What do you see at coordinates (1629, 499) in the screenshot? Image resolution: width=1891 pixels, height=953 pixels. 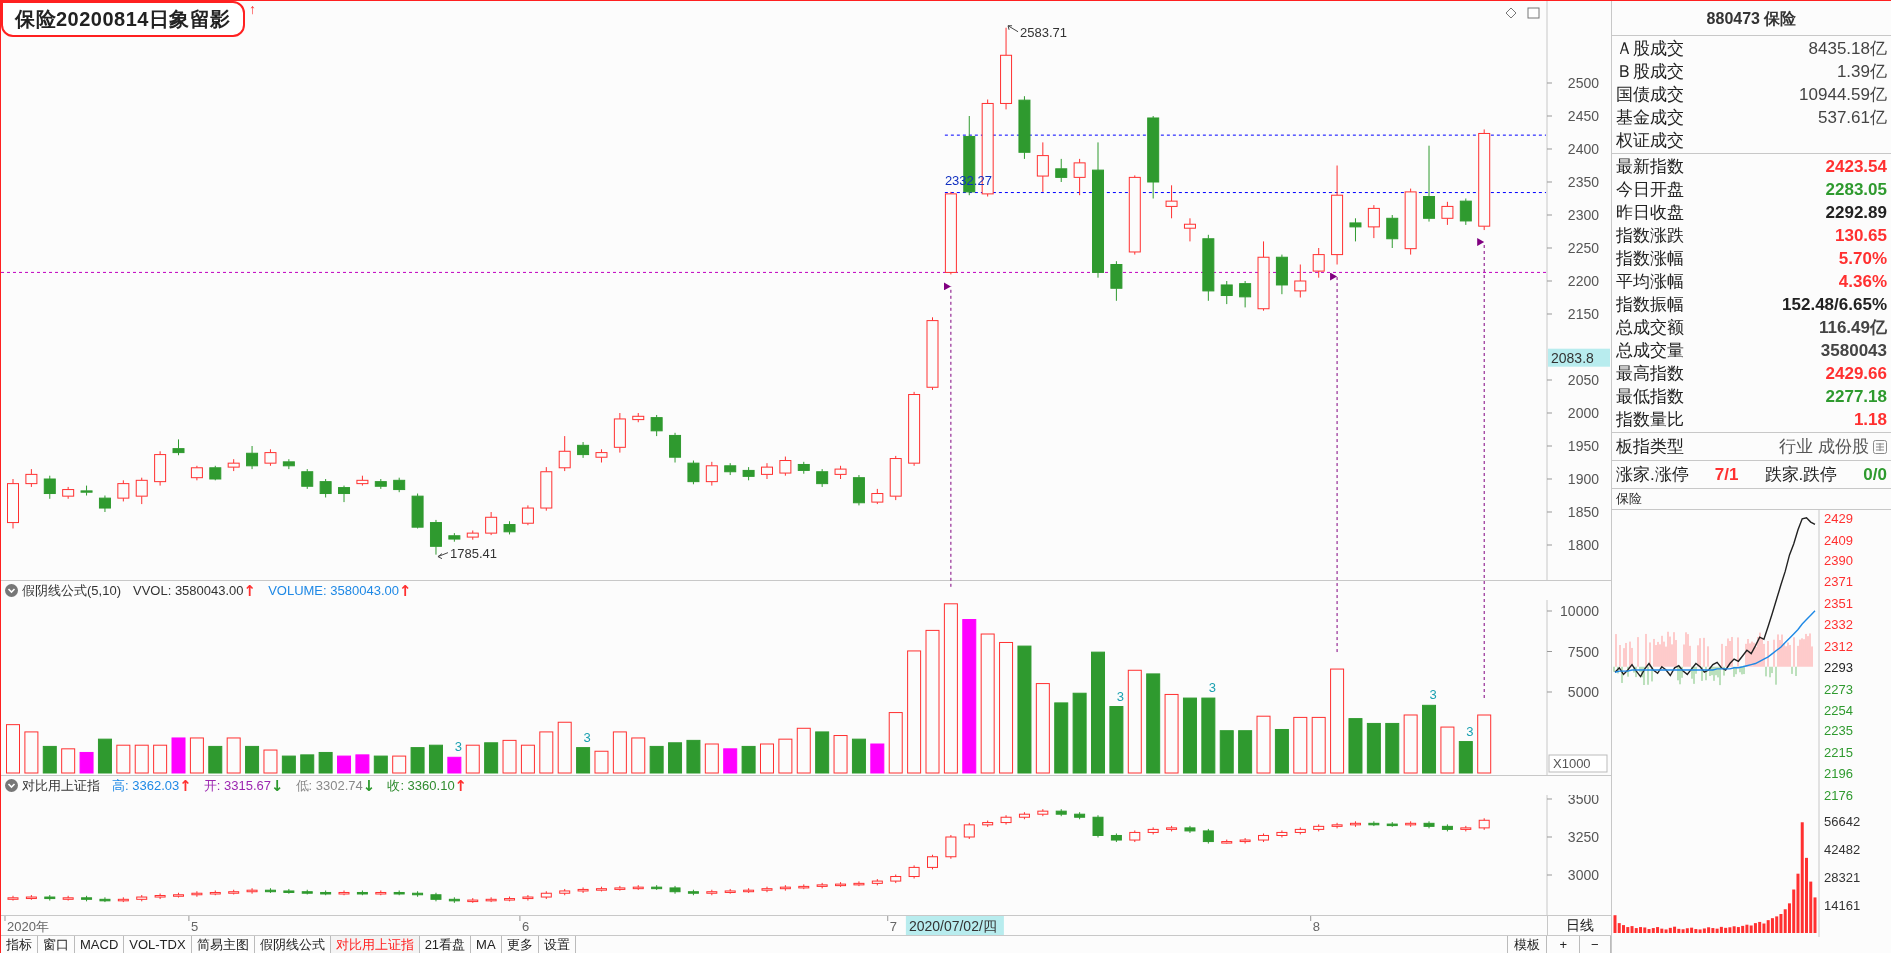 I see `mini-chart-title: 保险` at bounding box center [1629, 499].